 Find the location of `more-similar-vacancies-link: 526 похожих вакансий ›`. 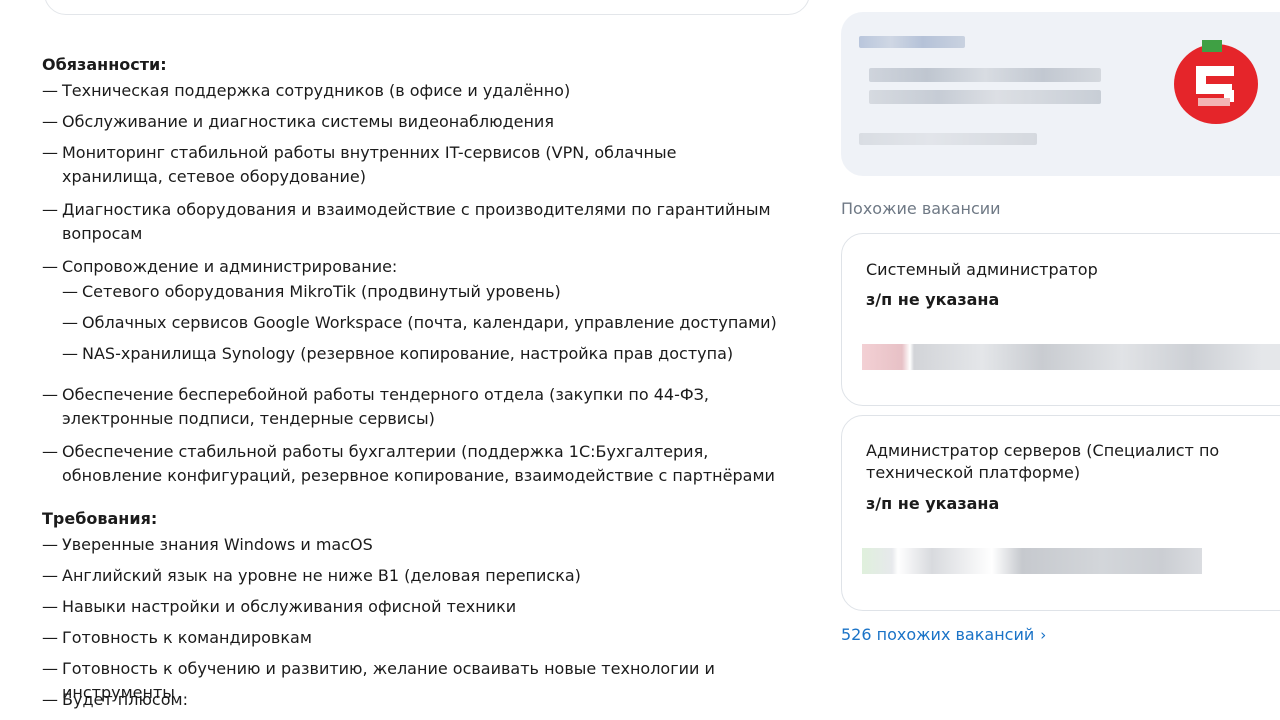

more-similar-vacancies-link: 526 похожих вакансий › is located at coordinates (943, 634).